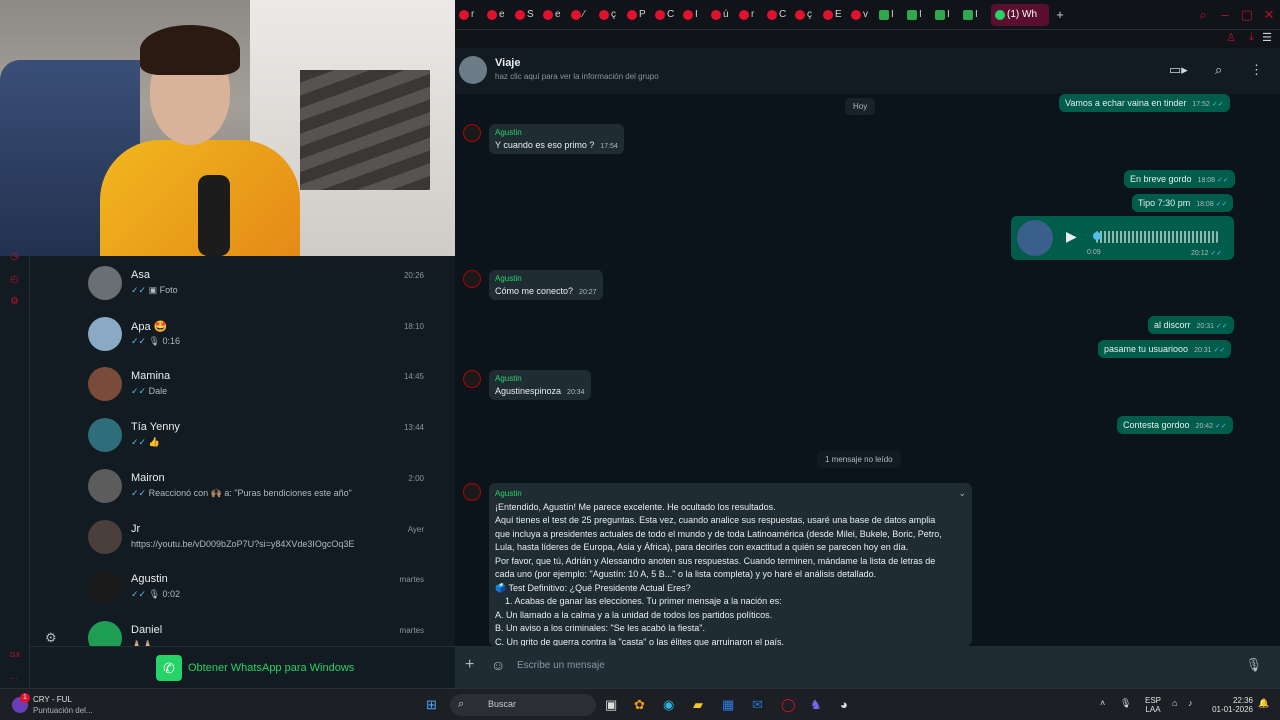  I want to click on browser-tab: ⁄, so click(585, 15).